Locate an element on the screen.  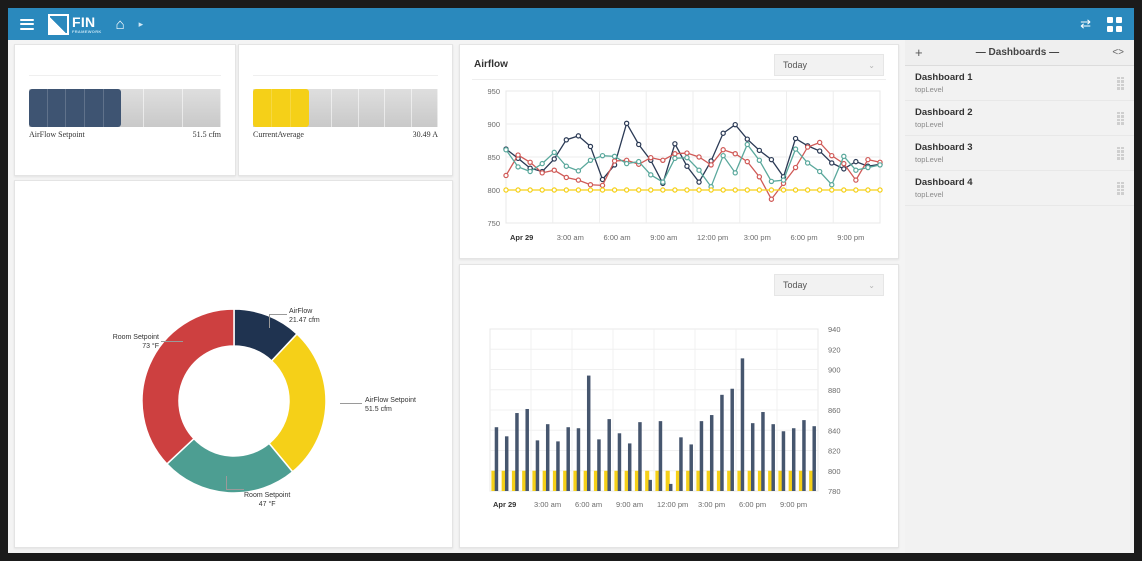
add-dashboard-button: + is located at coordinates (919, 52).